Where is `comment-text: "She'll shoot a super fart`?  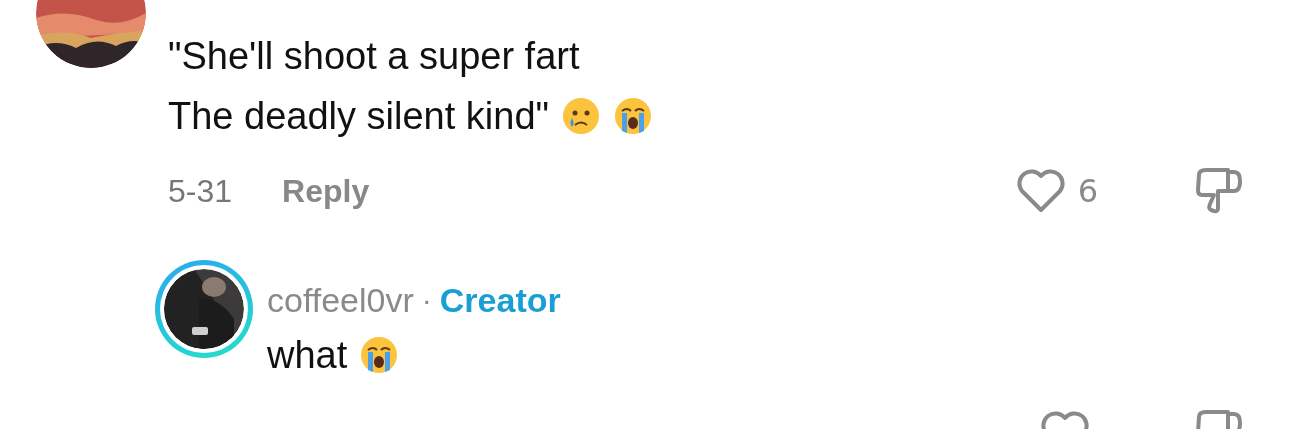 comment-text: "She'll shoot a super fart is located at coordinates (374, 56).